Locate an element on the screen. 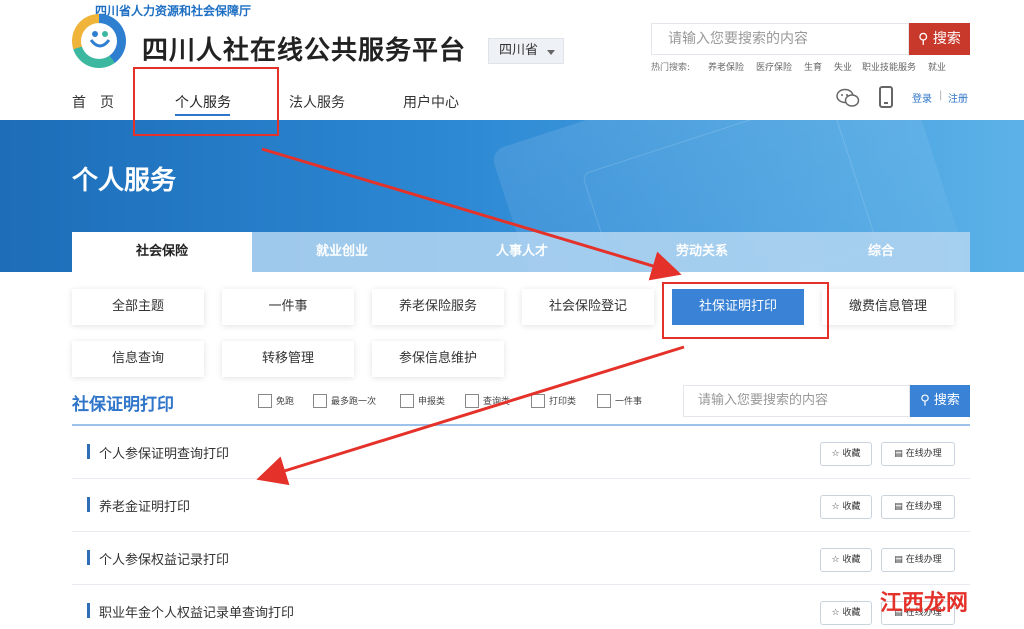 This screenshot has height=629, width=1024. hot-search-item: 医疗保险 is located at coordinates (774, 66).